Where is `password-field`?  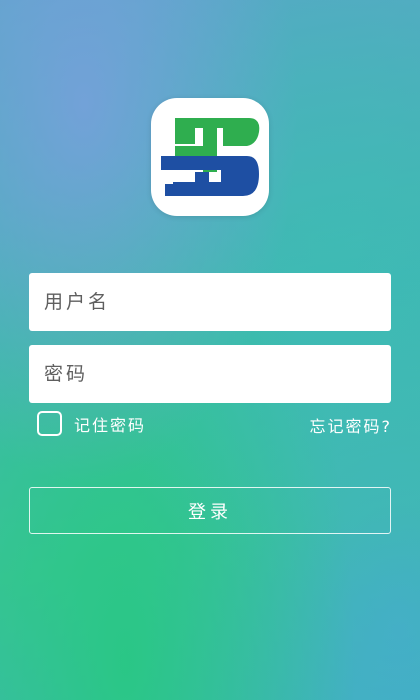 password-field is located at coordinates (210, 374).